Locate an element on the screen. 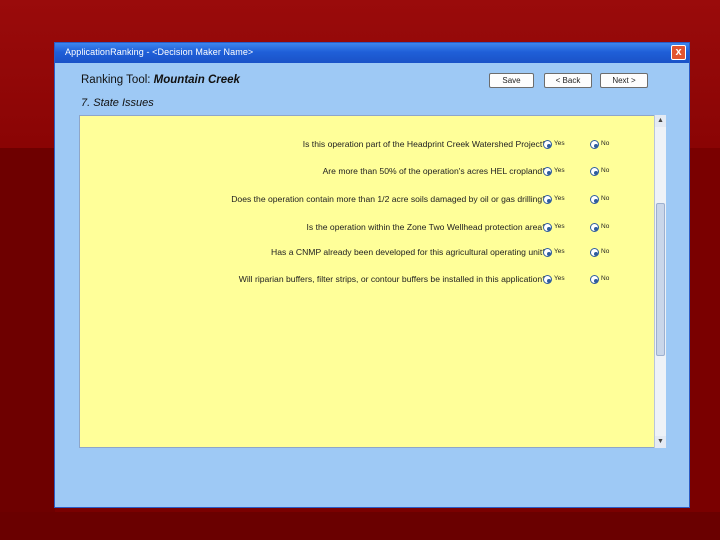 Image resolution: width=720 pixels, height=540 pixels. page-title: Ranking Tool: Mountain Creek is located at coordinates (160, 80).